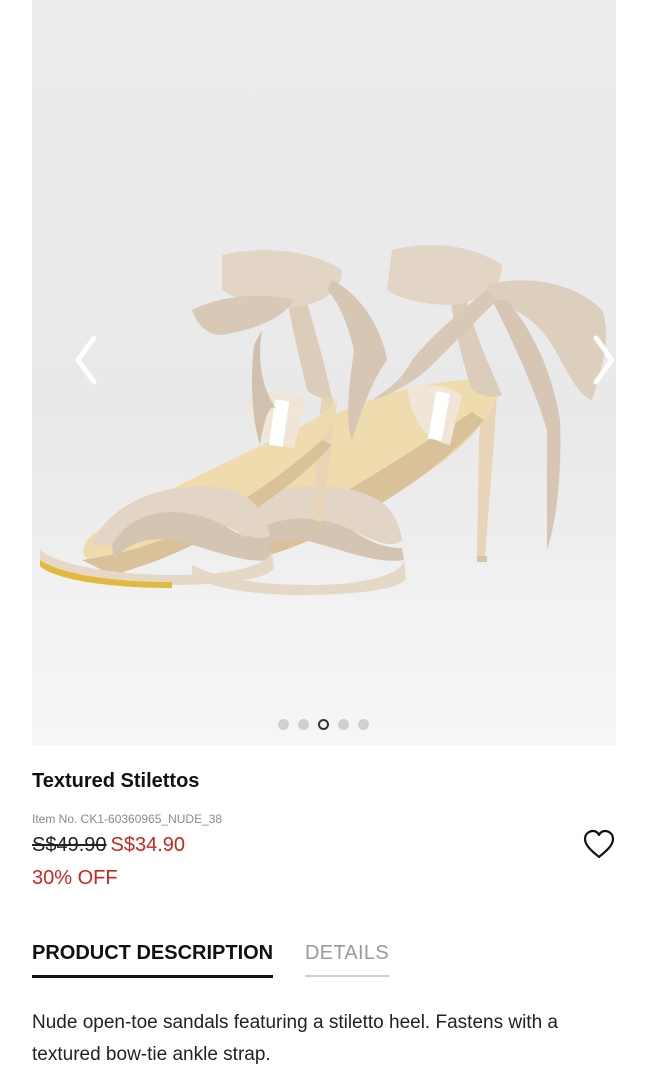 The height and width of the screenshot is (1080, 648). I want to click on chevron-left-icon, so click(86, 360).